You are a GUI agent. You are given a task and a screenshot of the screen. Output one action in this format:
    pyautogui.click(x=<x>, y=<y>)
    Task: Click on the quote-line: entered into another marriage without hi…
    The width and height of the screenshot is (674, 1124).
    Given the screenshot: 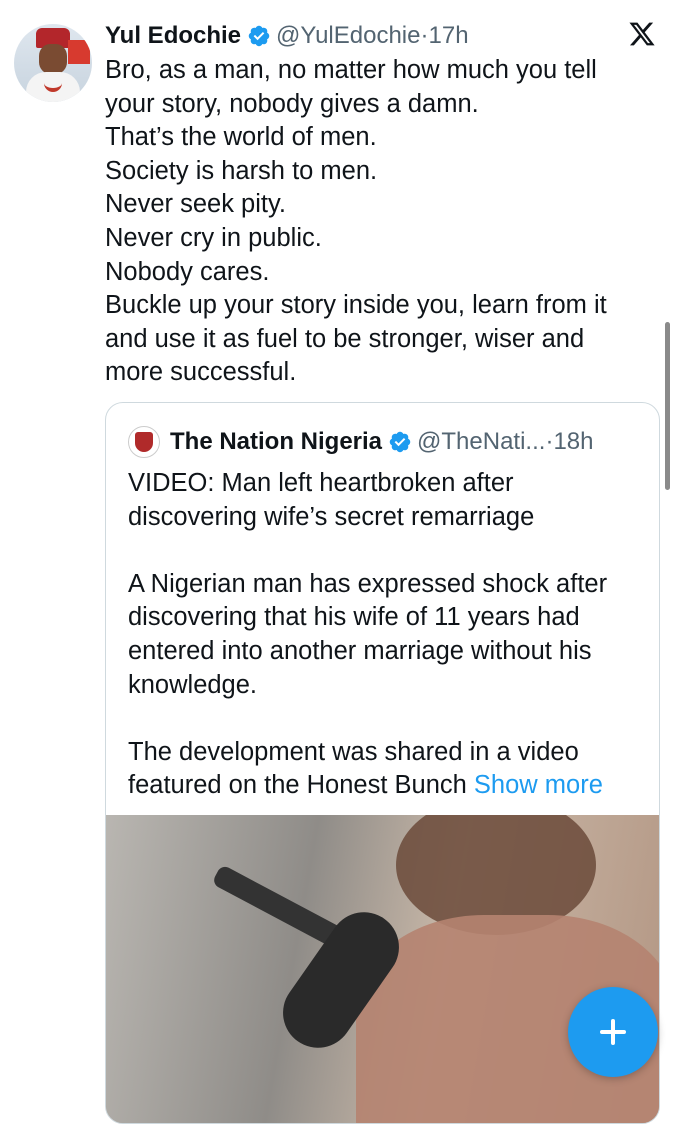 What is the action you would take?
    pyautogui.click(x=360, y=650)
    